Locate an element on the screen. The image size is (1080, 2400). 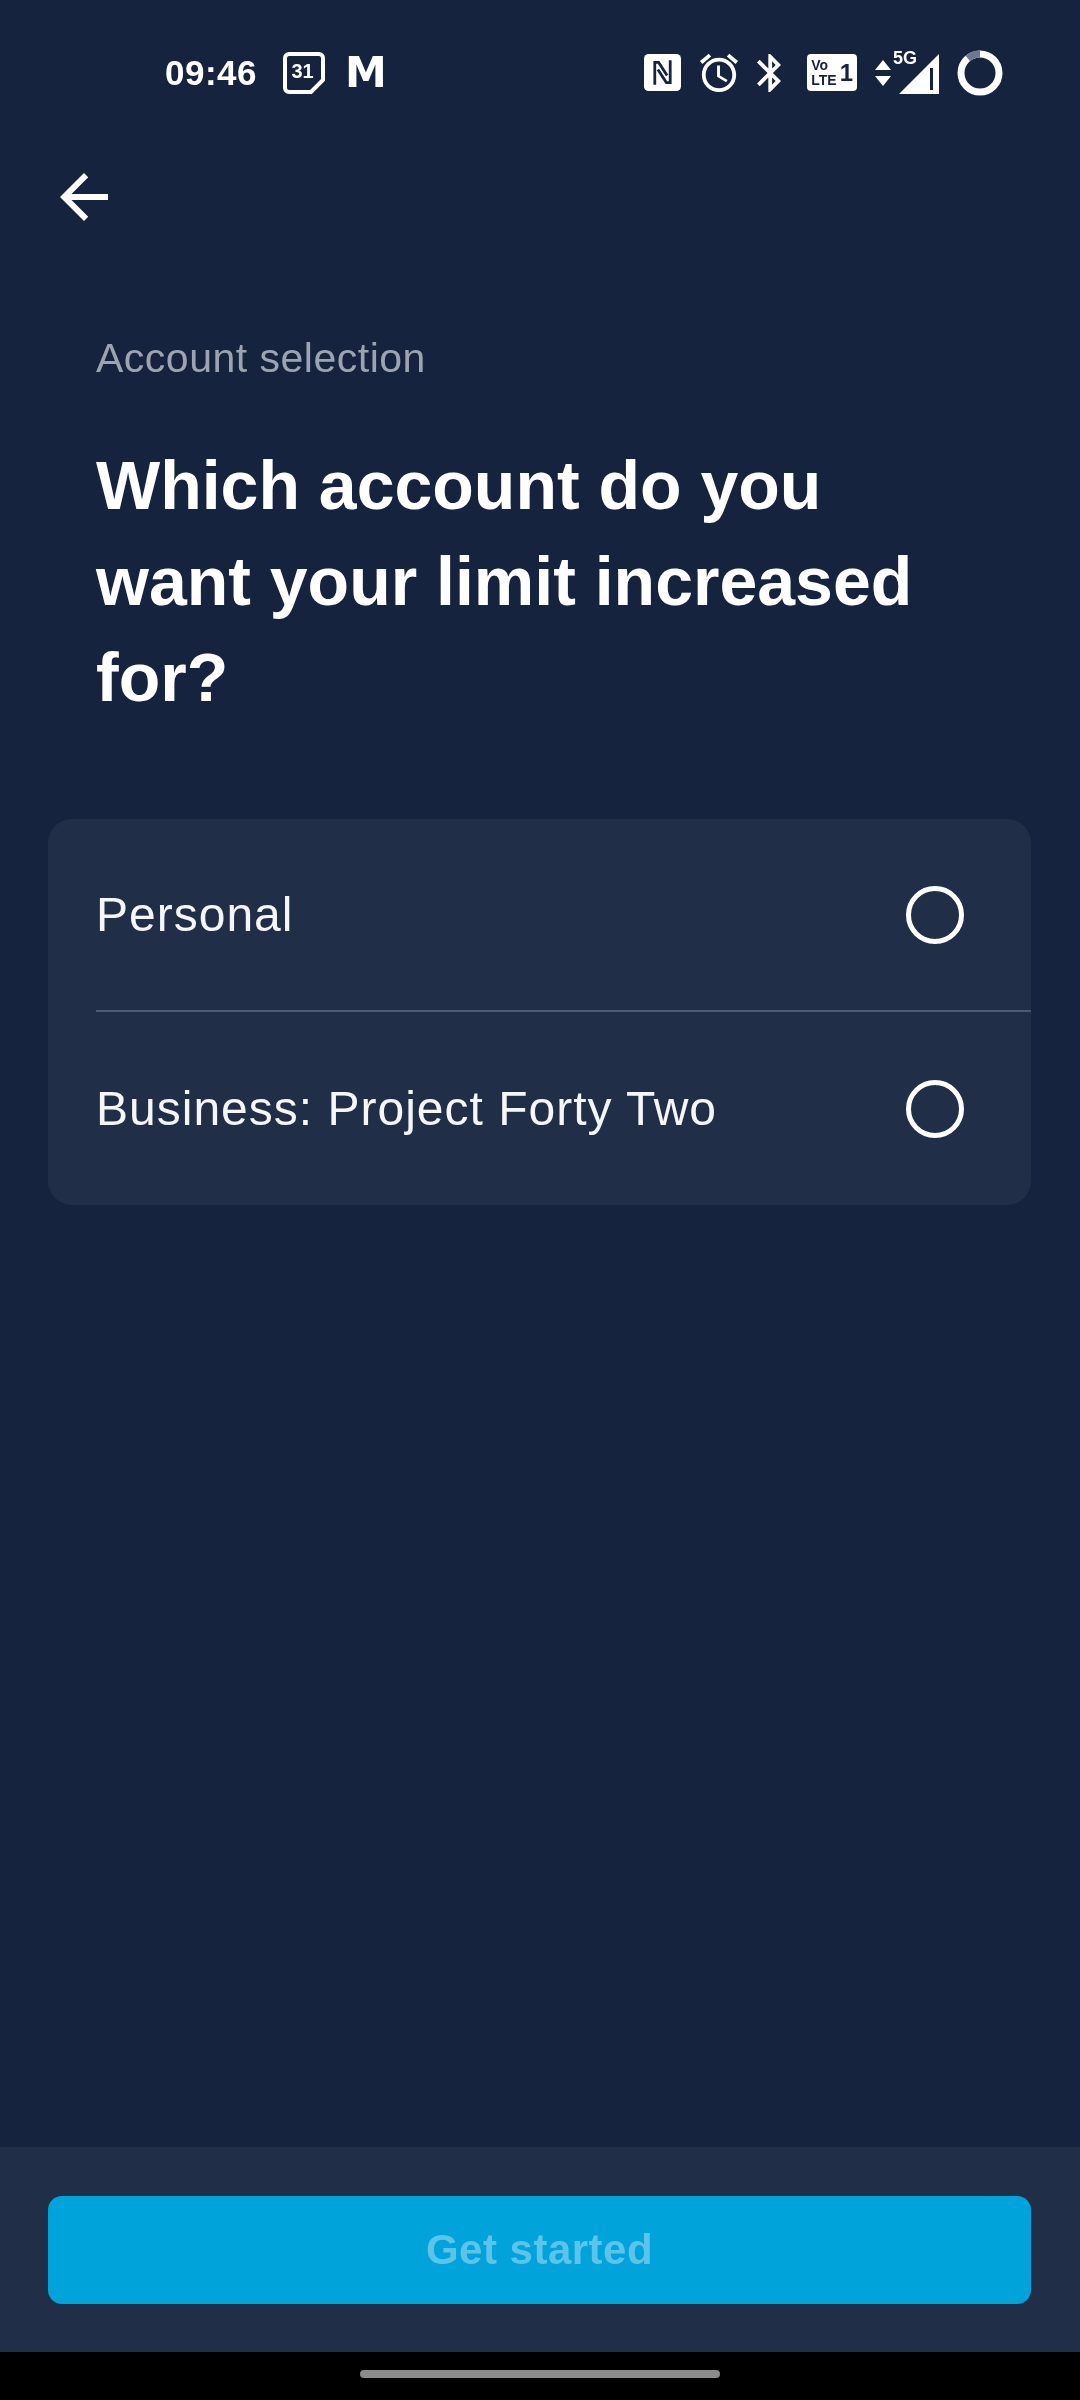
nfc-icon is located at coordinates (663, 72).